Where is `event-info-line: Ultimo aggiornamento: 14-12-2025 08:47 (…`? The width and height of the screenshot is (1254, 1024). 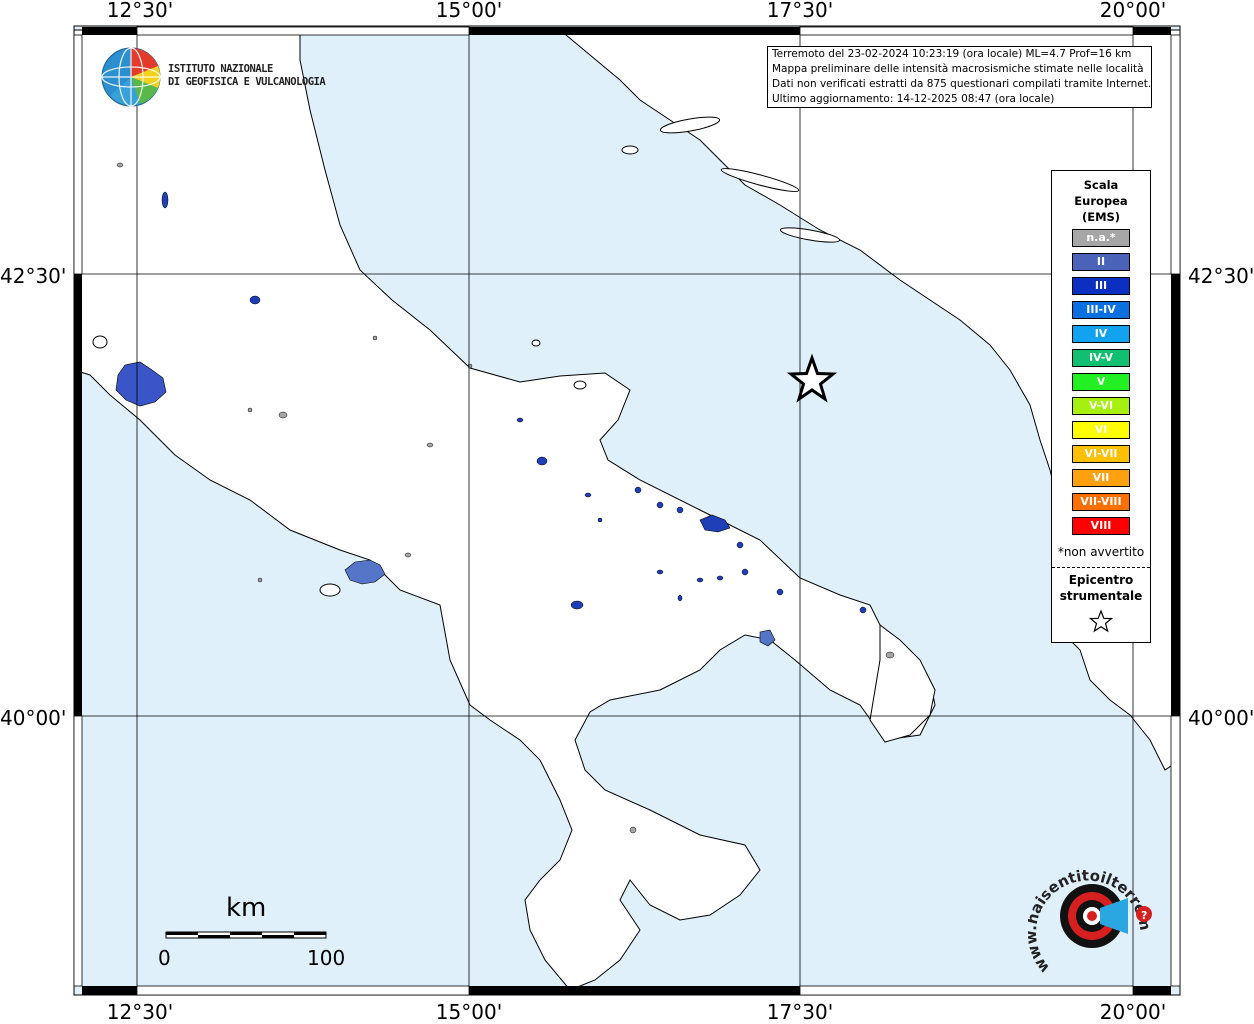
event-info-line: Ultimo aggiornamento: 14-12-2025 08:47 (… is located at coordinates (913, 99).